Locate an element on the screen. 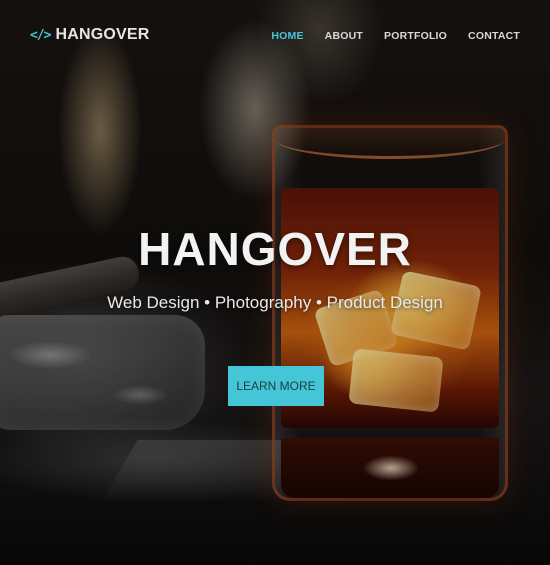 This screenshot has width=550, height=565. brand-name: HANGOVER is located at coordinates (102, 34).